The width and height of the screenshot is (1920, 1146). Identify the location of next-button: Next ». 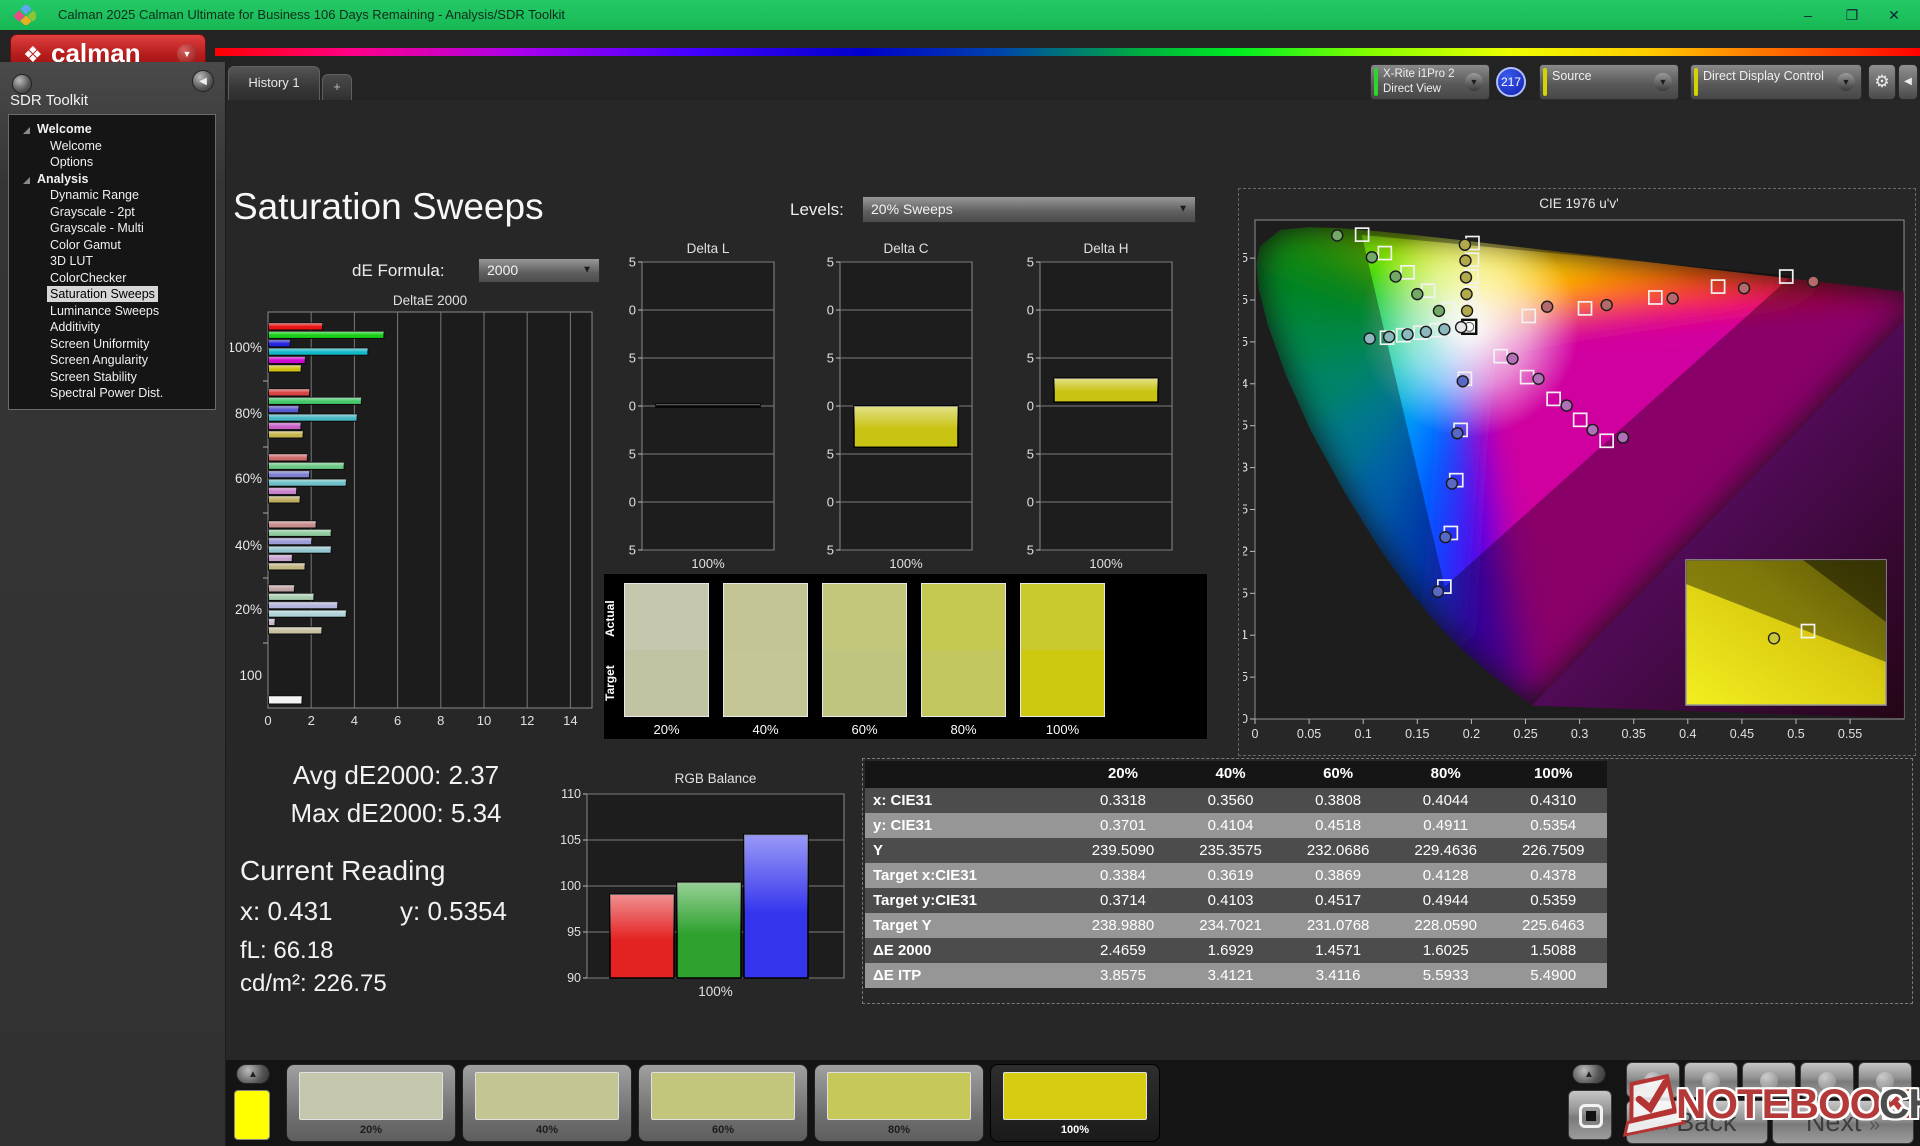
(1843, 1122).